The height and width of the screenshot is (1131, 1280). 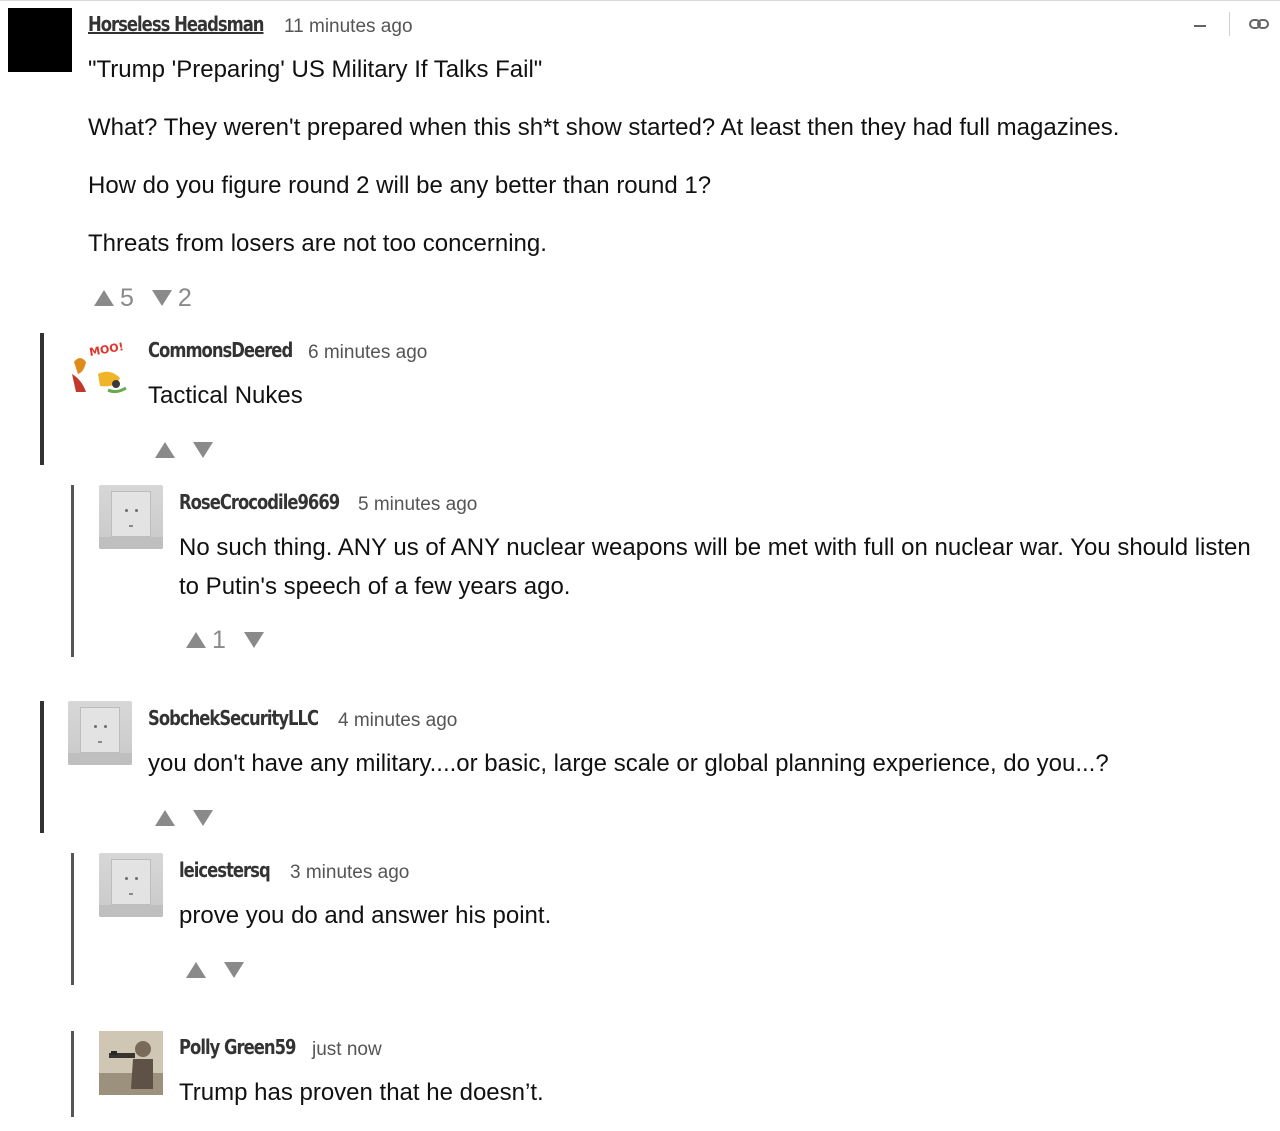 What do you see at coordinates (367, 353) in the screenshot?
I see `comment-timestamp: 6 minutes ago` at bounding box center [367, 353].